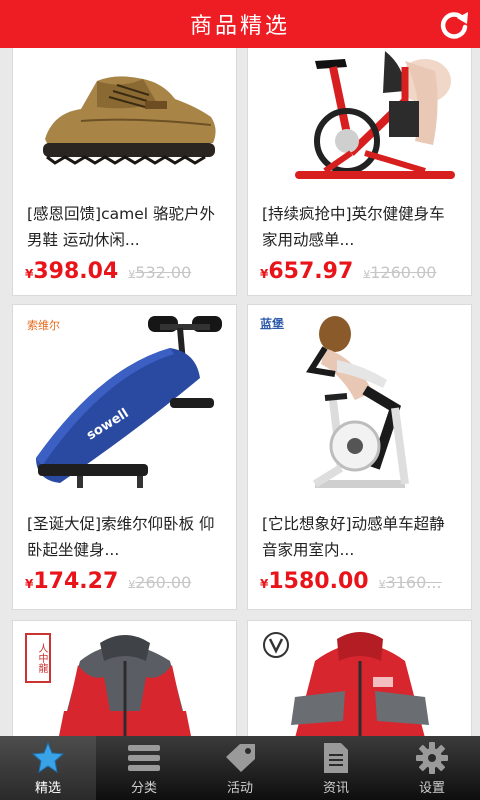 This screenshot has height=800, width=480. I want to click on tab-activity: 活动, so click(240, 768).